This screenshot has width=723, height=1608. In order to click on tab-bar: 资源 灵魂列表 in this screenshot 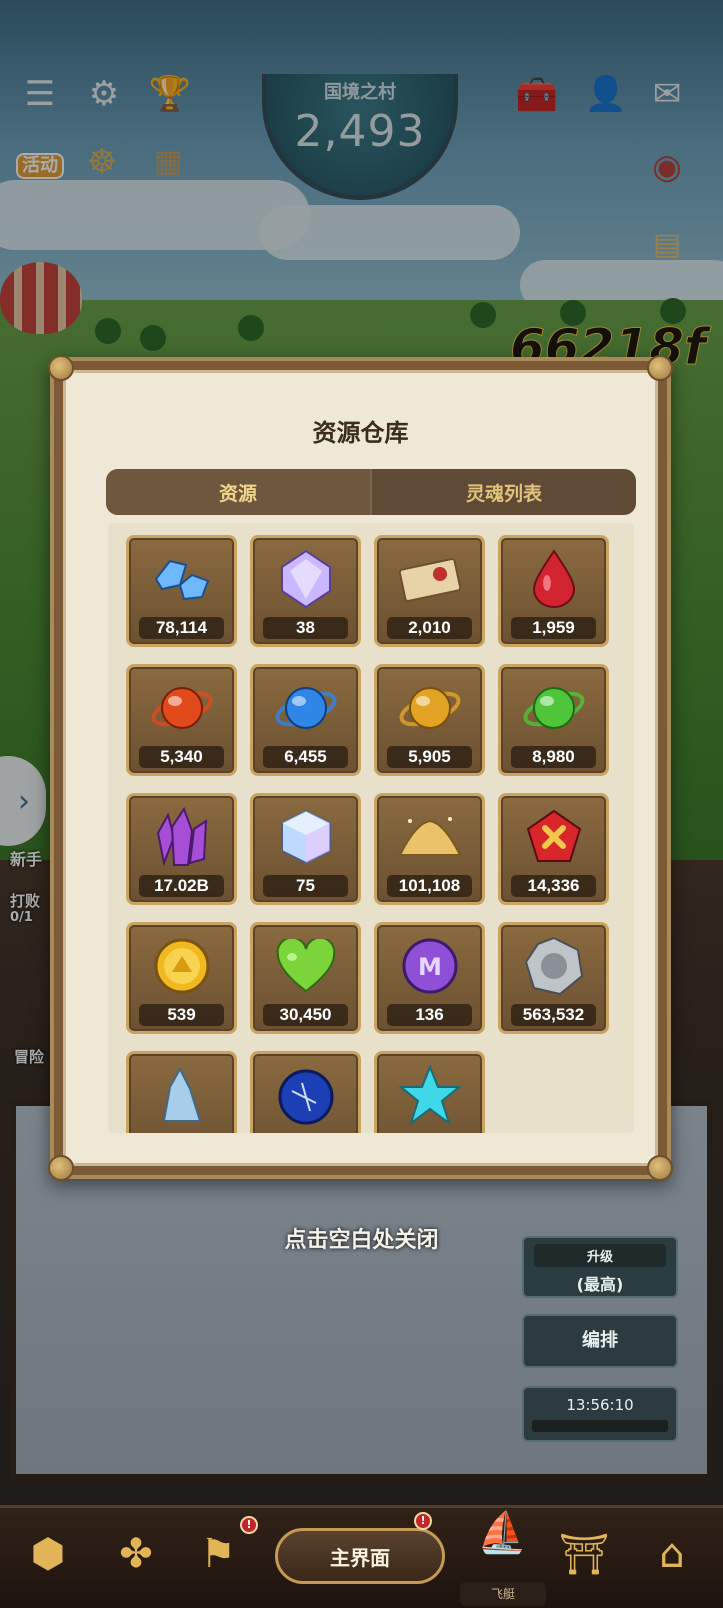, I will do `click(371, 492)`.